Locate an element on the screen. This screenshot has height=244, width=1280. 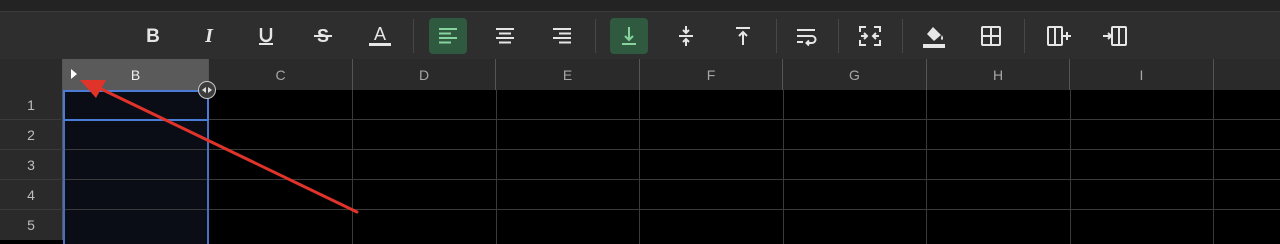
align-center-button is located at coordinates (505, 36).